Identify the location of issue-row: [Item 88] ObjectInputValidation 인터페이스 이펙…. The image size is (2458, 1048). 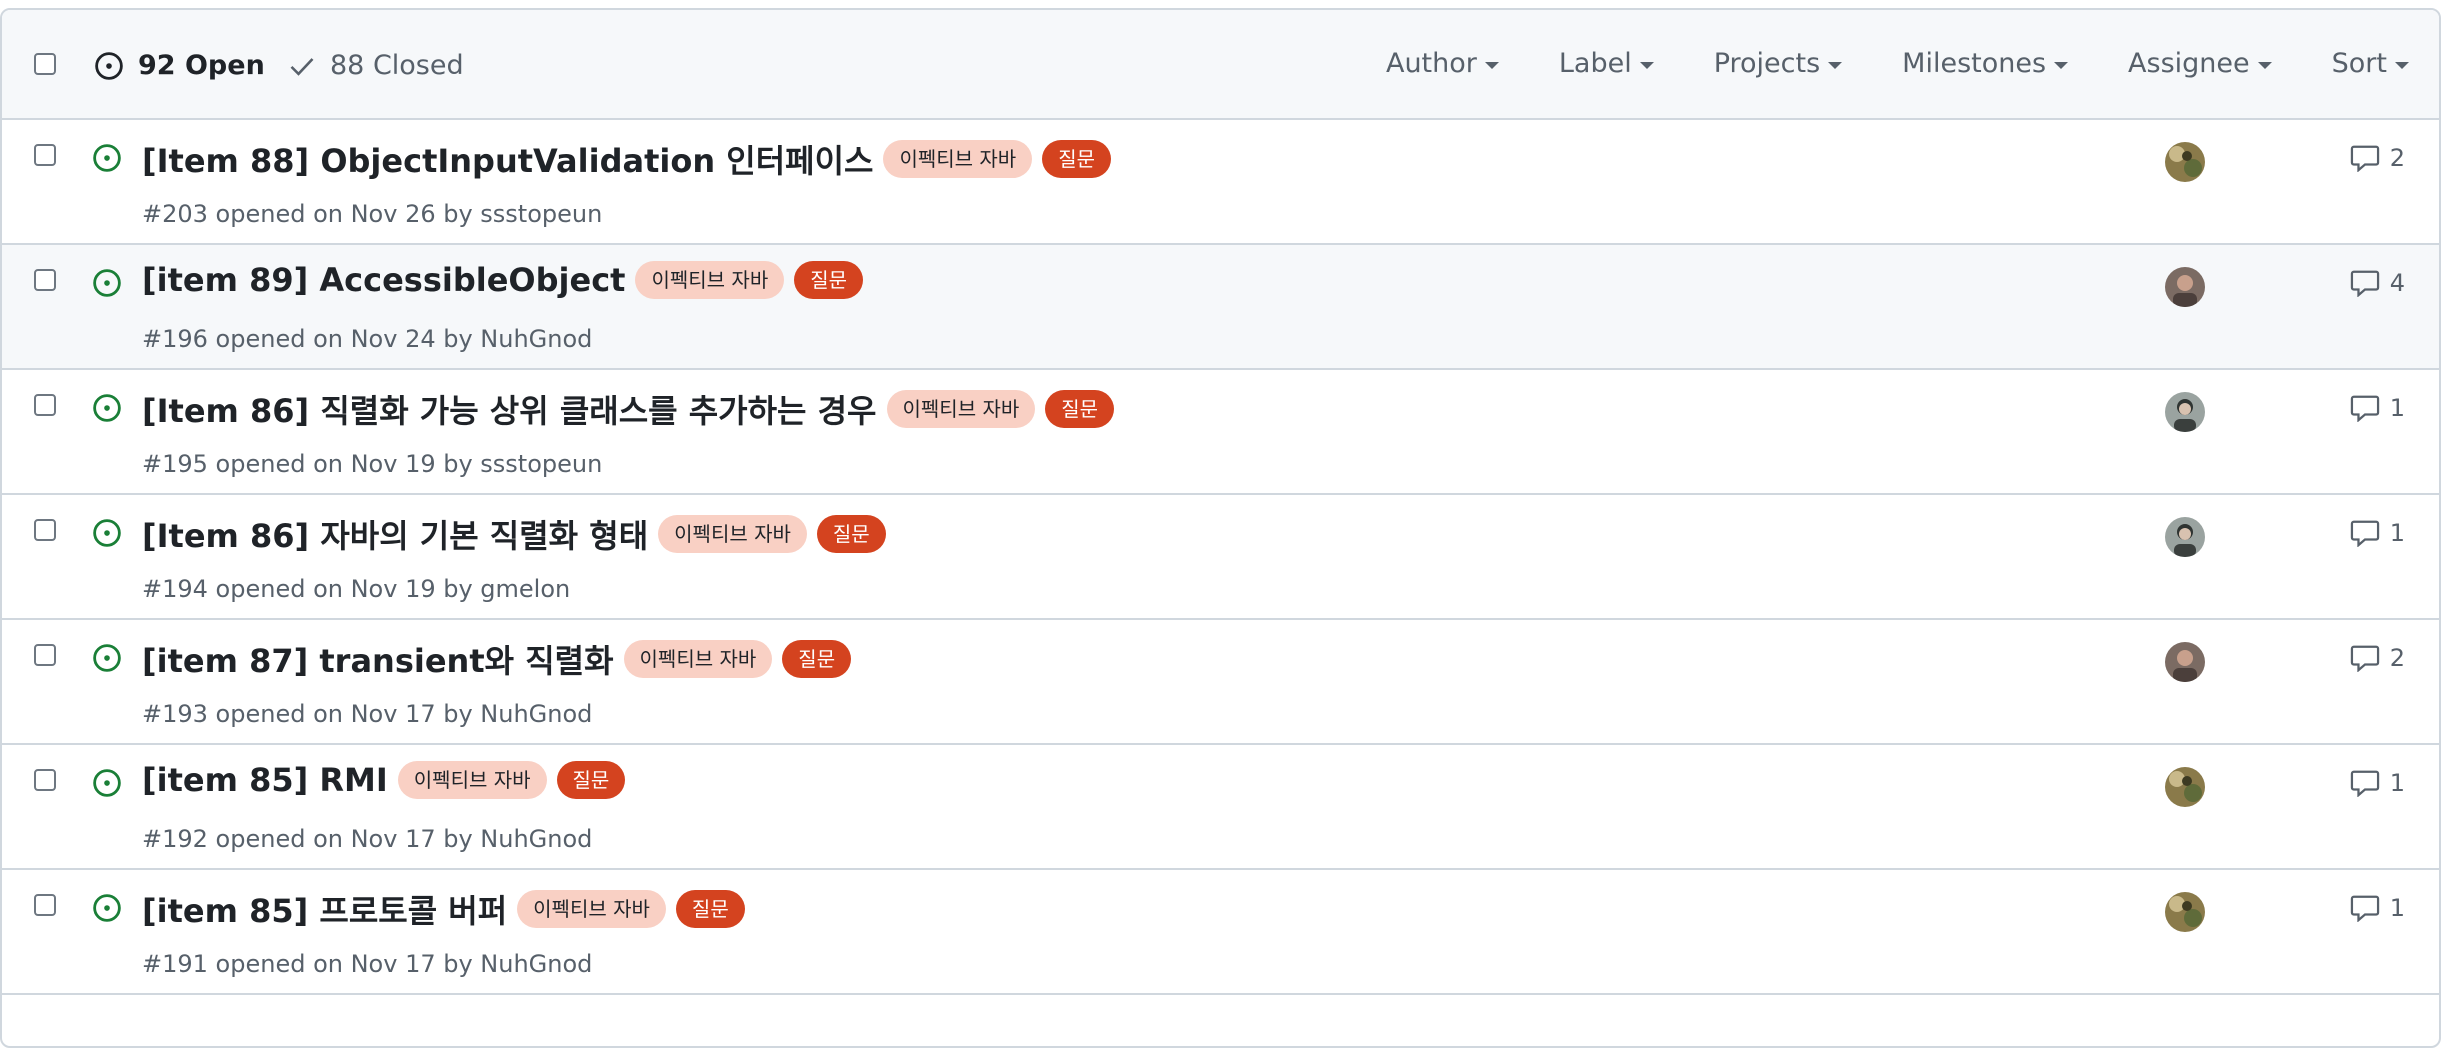
(1220, 182).